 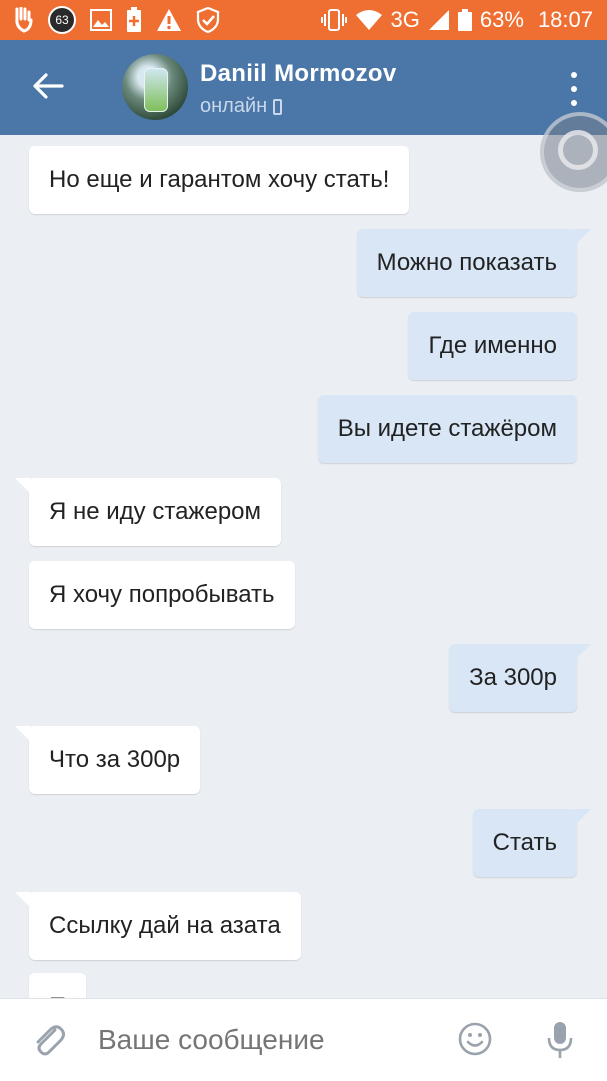 What do you see at coordinates (169, 20) in the screenshot?
I see `warning-icon` at bounding box center [169, 20].